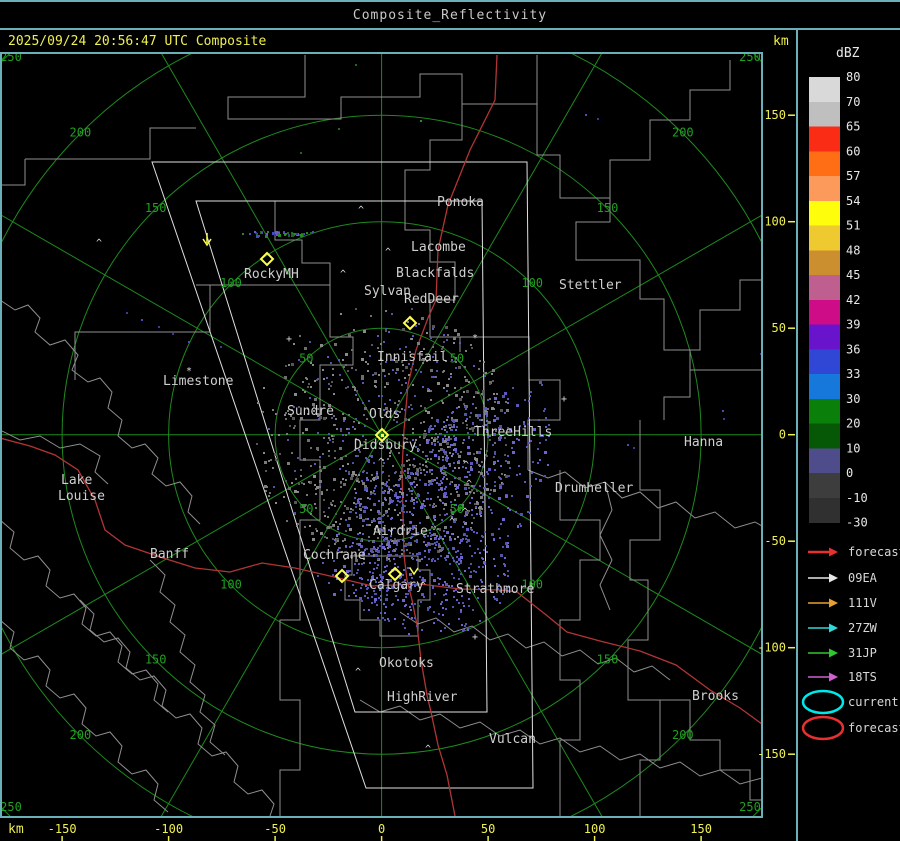 The height and width of the screenshot is (841, 900). What do you see at coordinates (853, 275) in the screenshot?
I see `colorbar-edge-label: 45` at bounding box center [853, 275].